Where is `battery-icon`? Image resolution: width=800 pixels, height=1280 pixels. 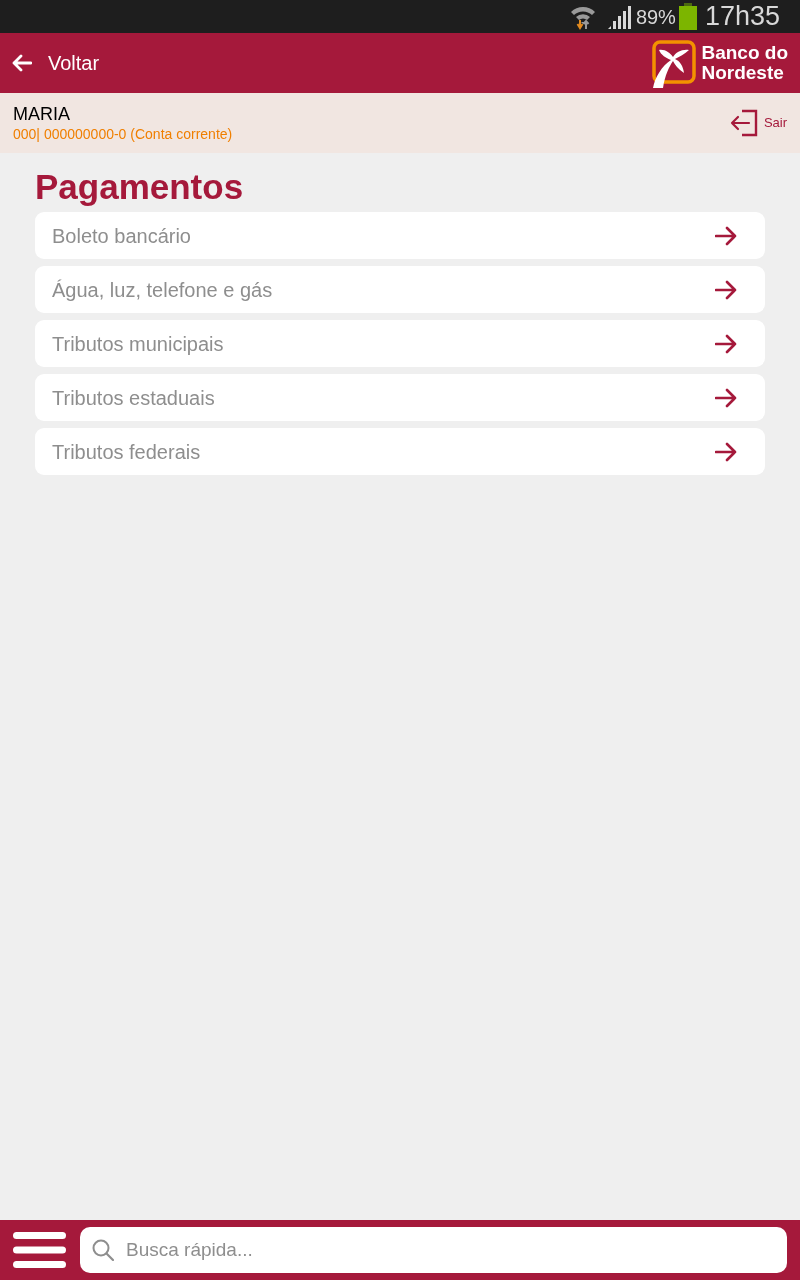 battery-icon is located at coordinates (687, 16).